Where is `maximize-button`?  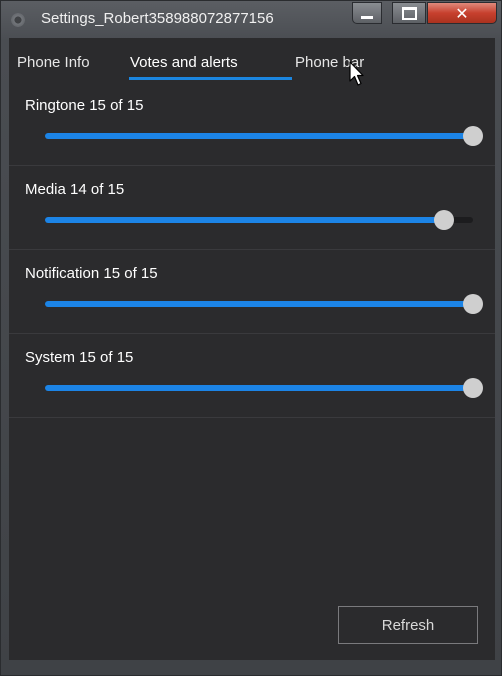 maximize-button is located at coordinates (409, 13).